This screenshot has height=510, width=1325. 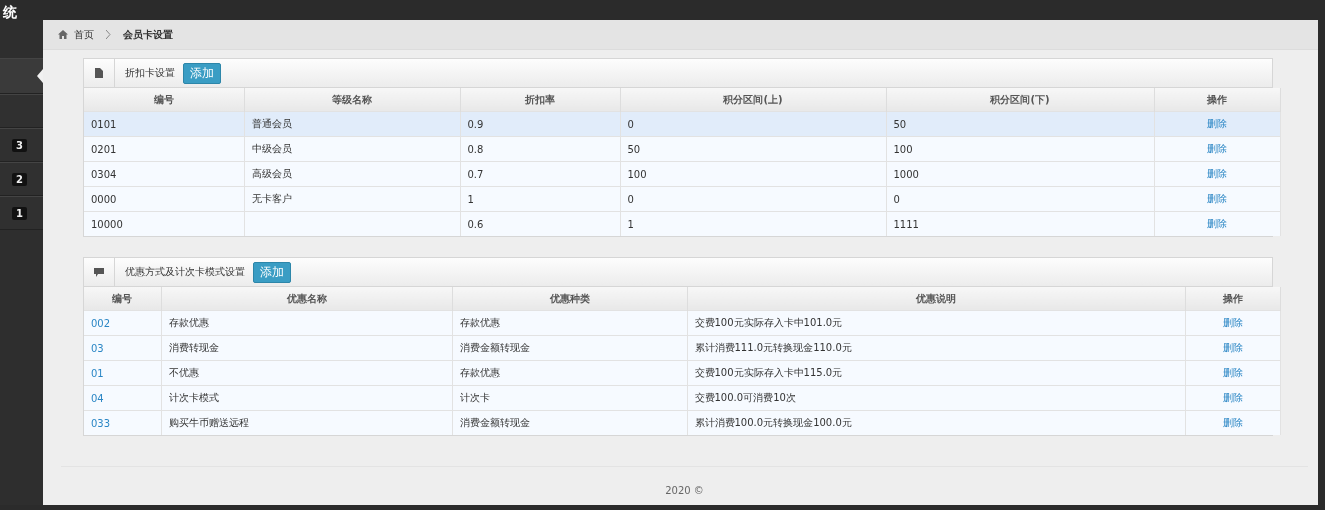 What do you see at coordinates (936, 348) in the screenshot?
I see `table-cell: 累计消费111.0元转换现金110.0元` at bounding box center [936, 348].